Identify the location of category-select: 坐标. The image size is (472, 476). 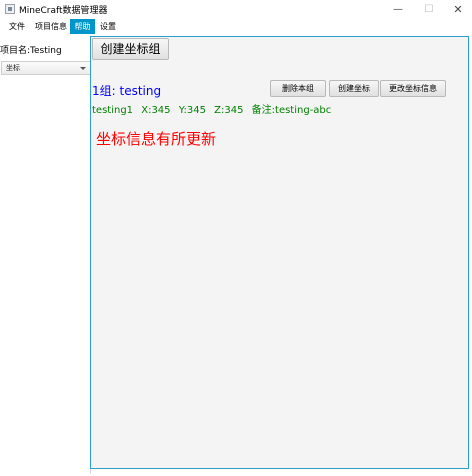
(46, 68).